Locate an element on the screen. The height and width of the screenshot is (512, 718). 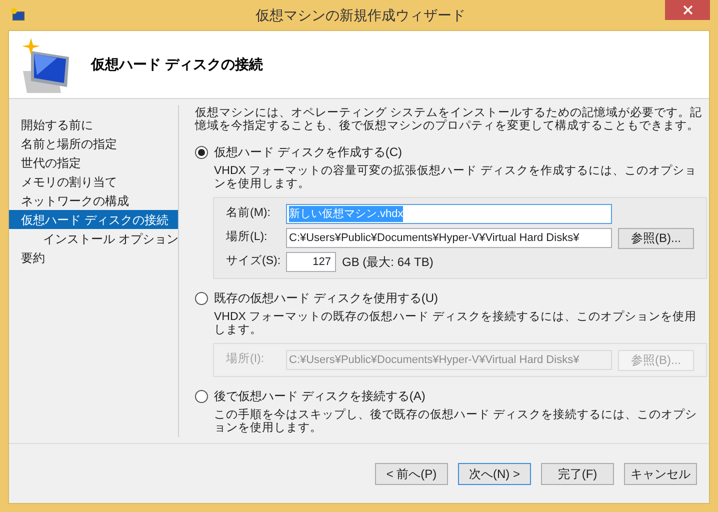
wizard-step: 世代の指定 is located at coordinates (93, 162).